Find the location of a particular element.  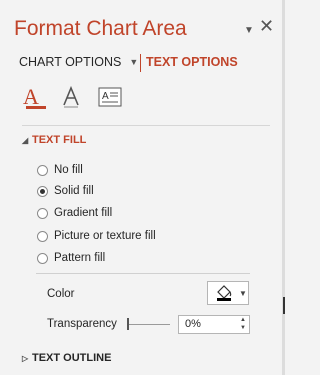

tab-chart-options-label: CHART OPTIONS is located at coordinates (70, 62).